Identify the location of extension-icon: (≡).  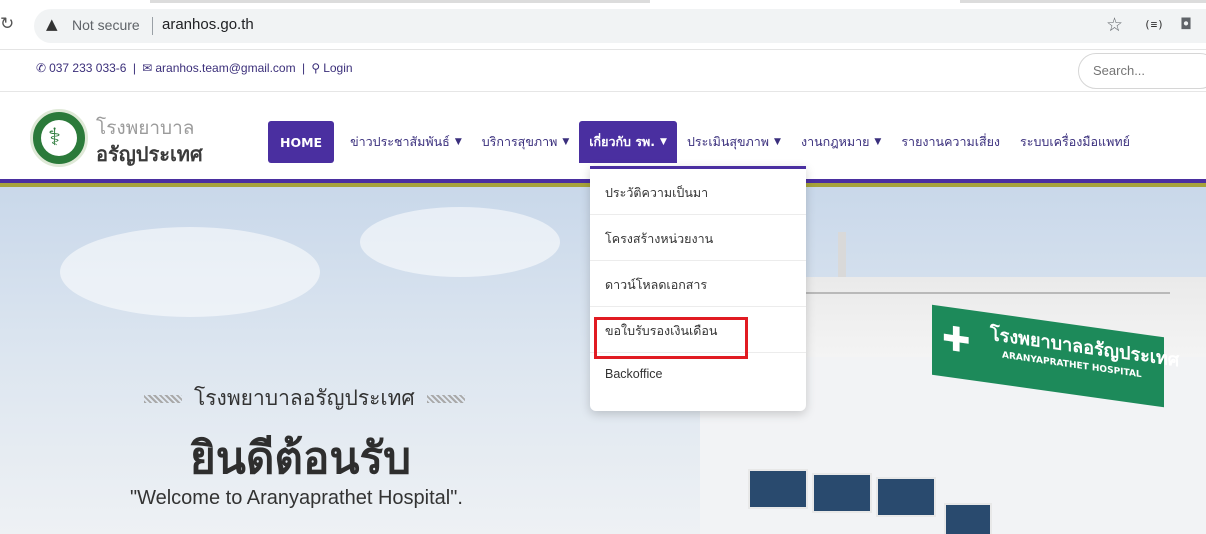
(1154, 24).